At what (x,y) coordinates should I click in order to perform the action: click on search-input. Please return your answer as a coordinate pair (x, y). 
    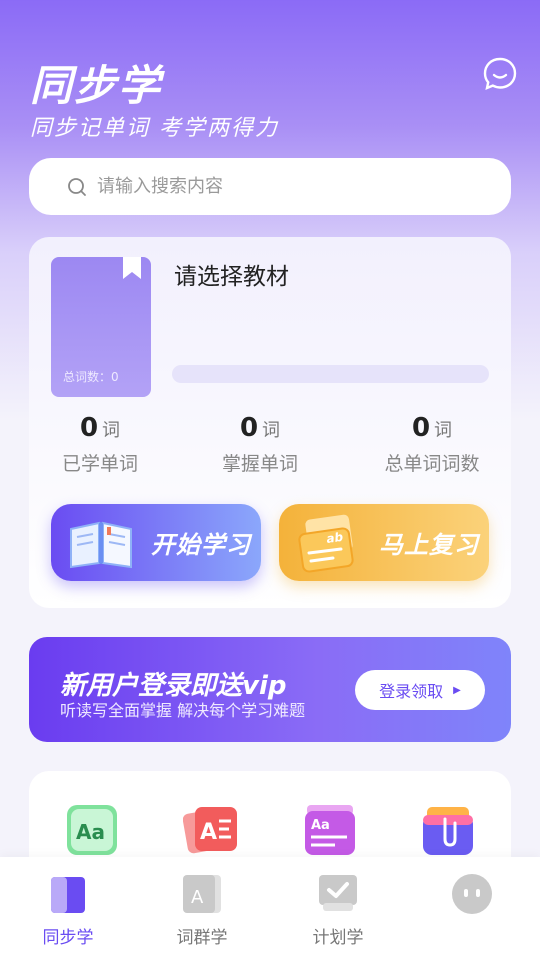
    Looking at the image, I should click on (287, 186).